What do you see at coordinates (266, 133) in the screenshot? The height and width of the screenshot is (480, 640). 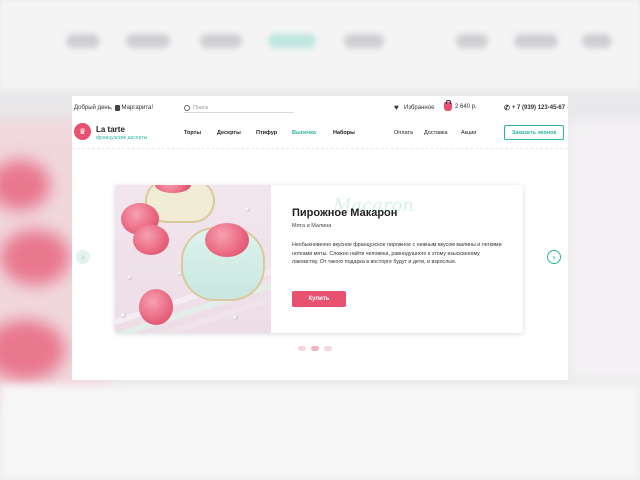 I see `nav-item-petit-four: Птифур` at bounding box center [266, 133].